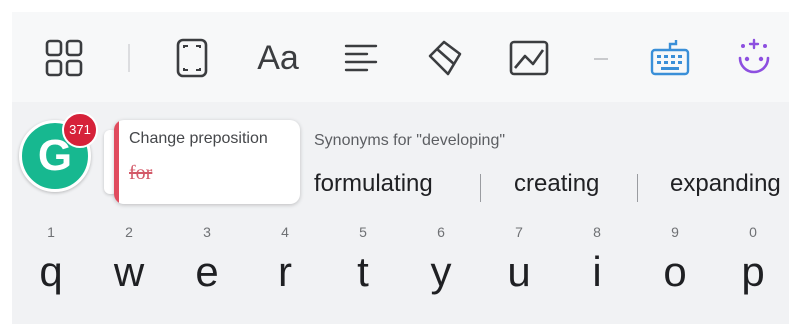 The height and width of the screenshot is (324, 789). Describe the element at coordinates (753, 271) in the screenshot. I see `key-letter: p` at that location.